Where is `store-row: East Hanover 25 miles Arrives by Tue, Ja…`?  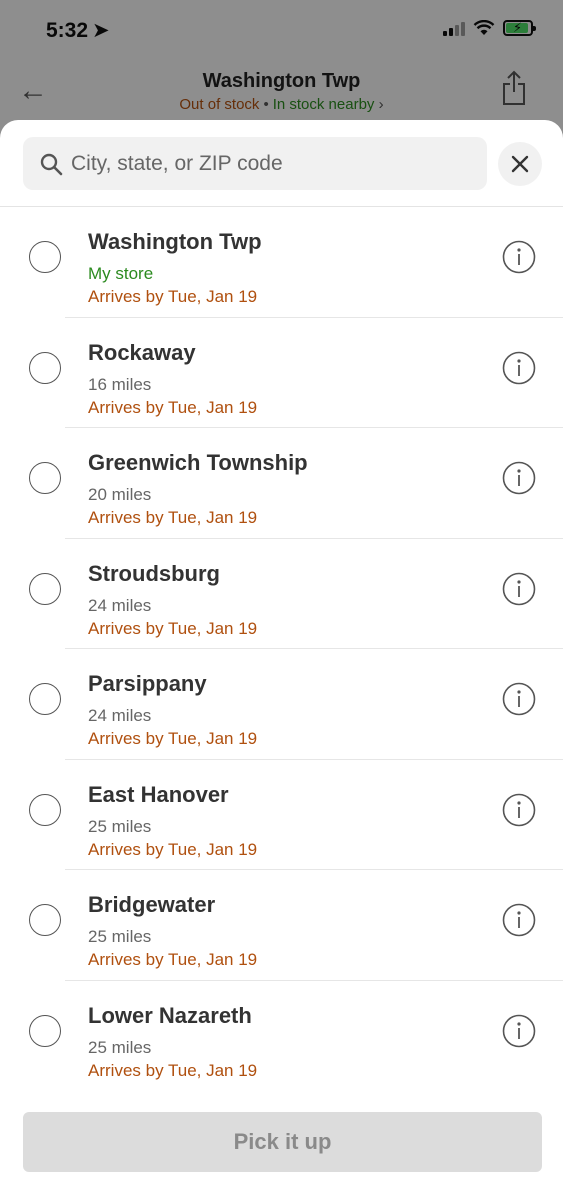
store-row: East Hanover 25 miles Arrives by Tue, Ja… is located at coordinates (281, 815).